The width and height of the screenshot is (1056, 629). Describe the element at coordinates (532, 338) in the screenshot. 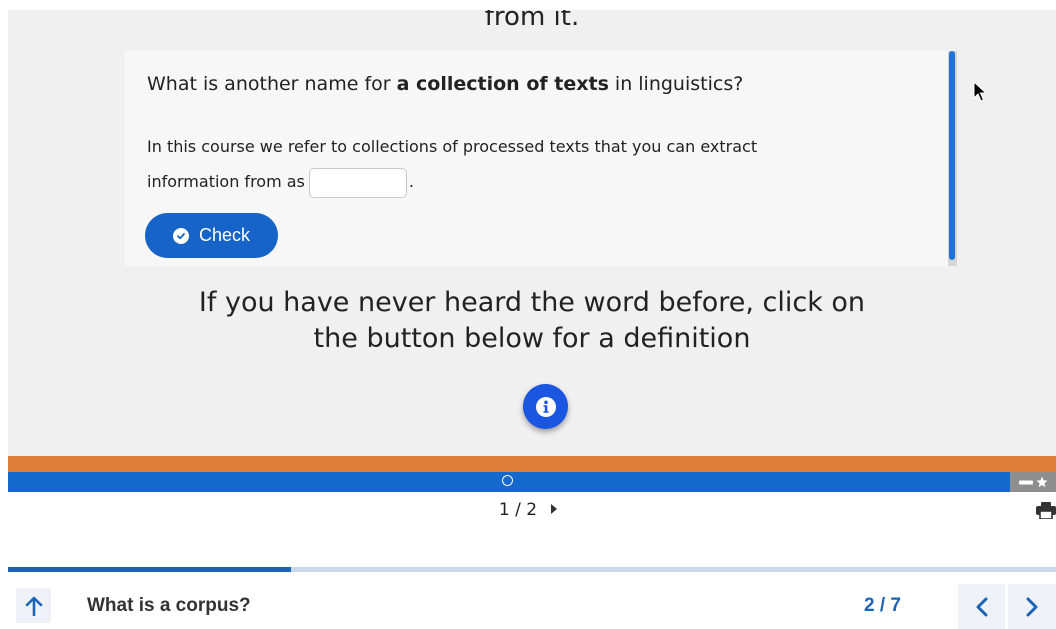

I see `hint-line-2: the button below for a definition` at that location.